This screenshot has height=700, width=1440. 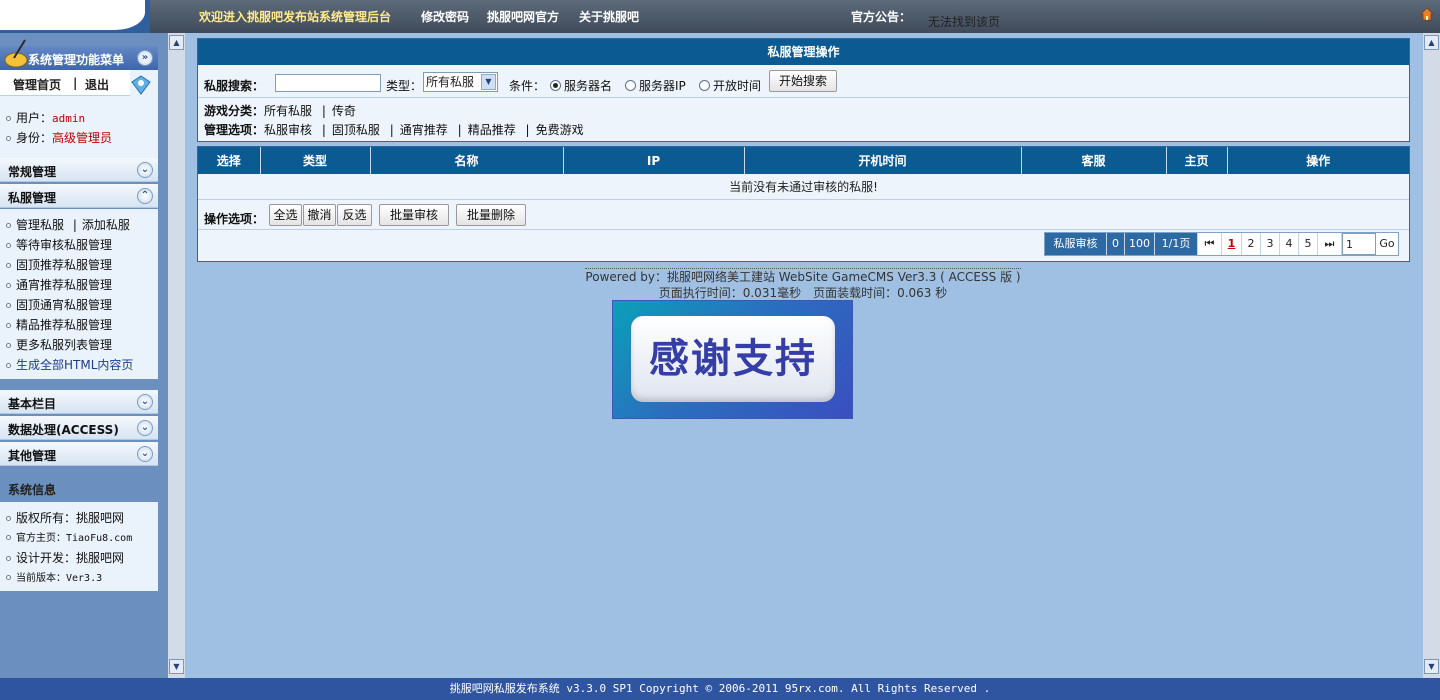 I want to click on type-select: 所有私服 ▼, so click(x=460, y=82).